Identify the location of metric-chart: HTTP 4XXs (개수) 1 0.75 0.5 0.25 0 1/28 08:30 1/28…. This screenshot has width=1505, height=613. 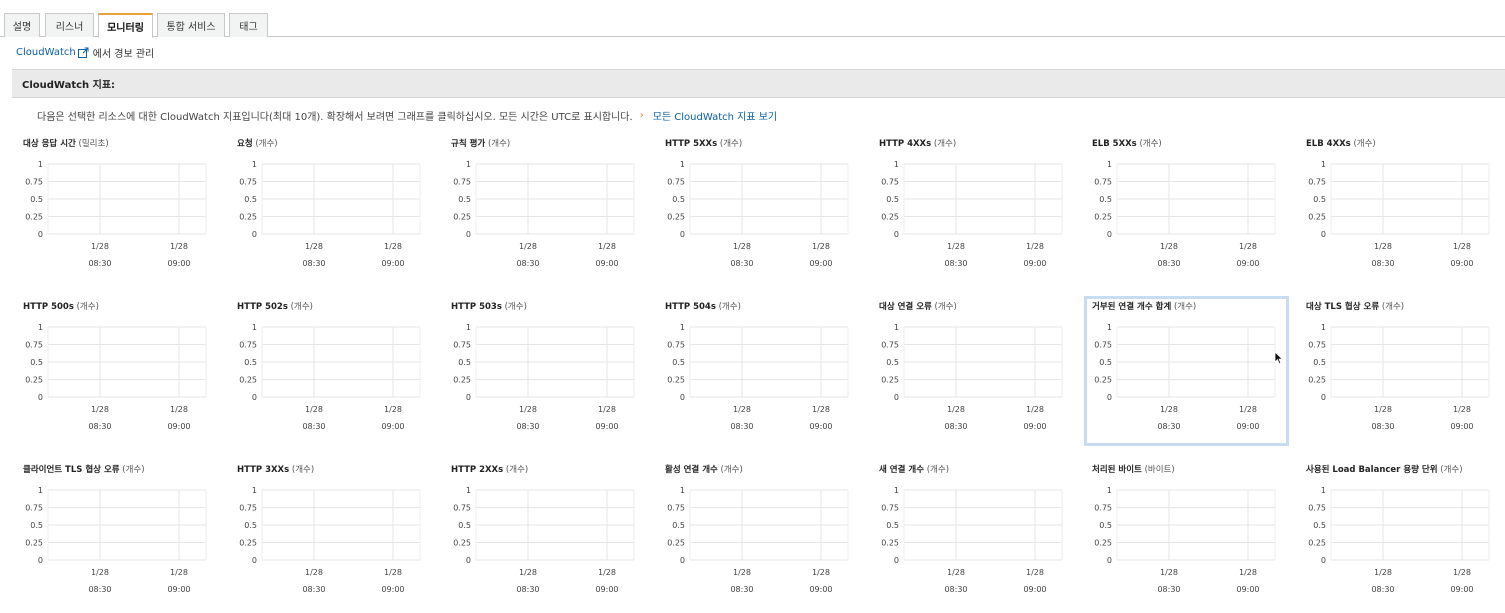
(979, 212).